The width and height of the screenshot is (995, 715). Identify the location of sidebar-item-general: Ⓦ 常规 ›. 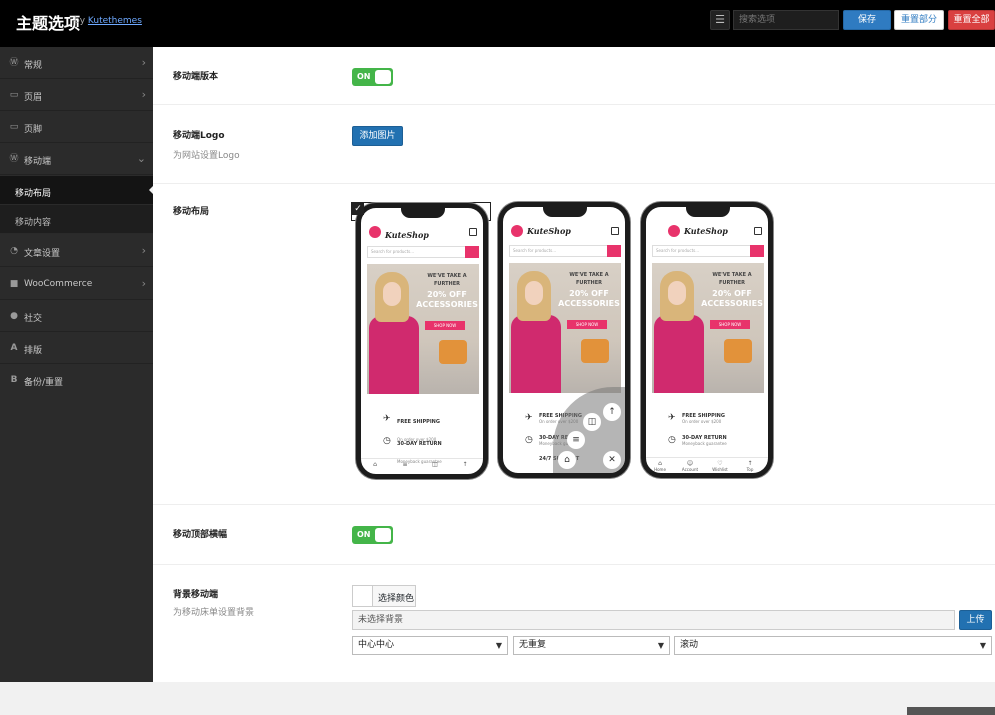
(76, 63).